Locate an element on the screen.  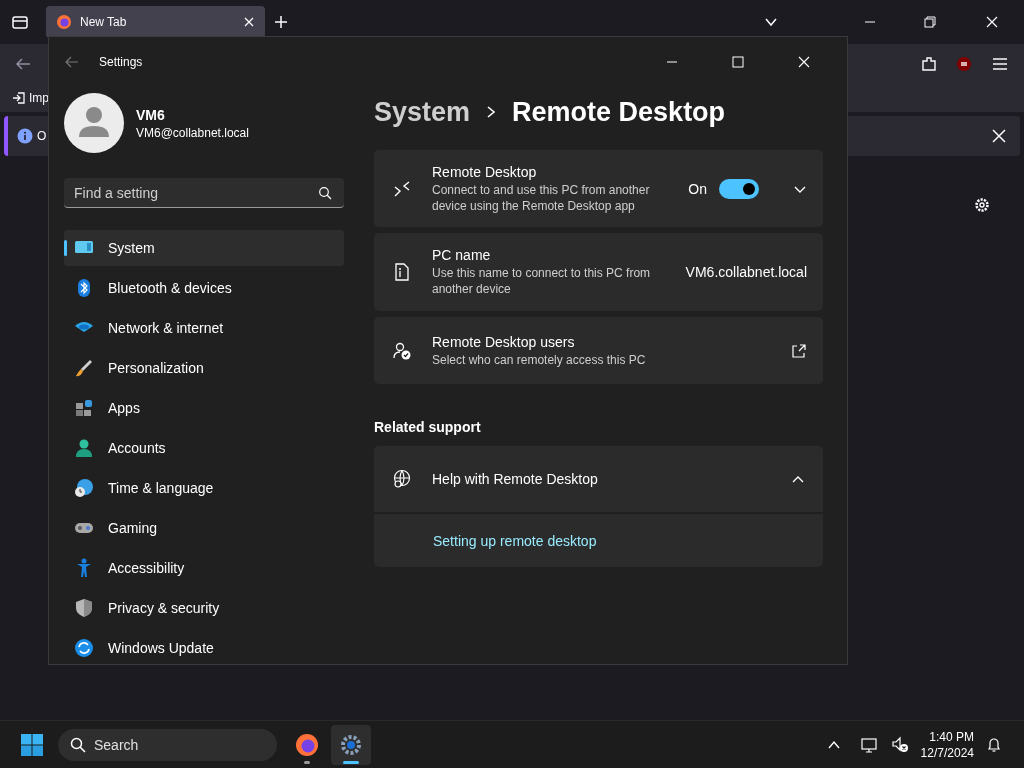
user-email: VM6@collabnet.local is located at coordinates (192, 132).